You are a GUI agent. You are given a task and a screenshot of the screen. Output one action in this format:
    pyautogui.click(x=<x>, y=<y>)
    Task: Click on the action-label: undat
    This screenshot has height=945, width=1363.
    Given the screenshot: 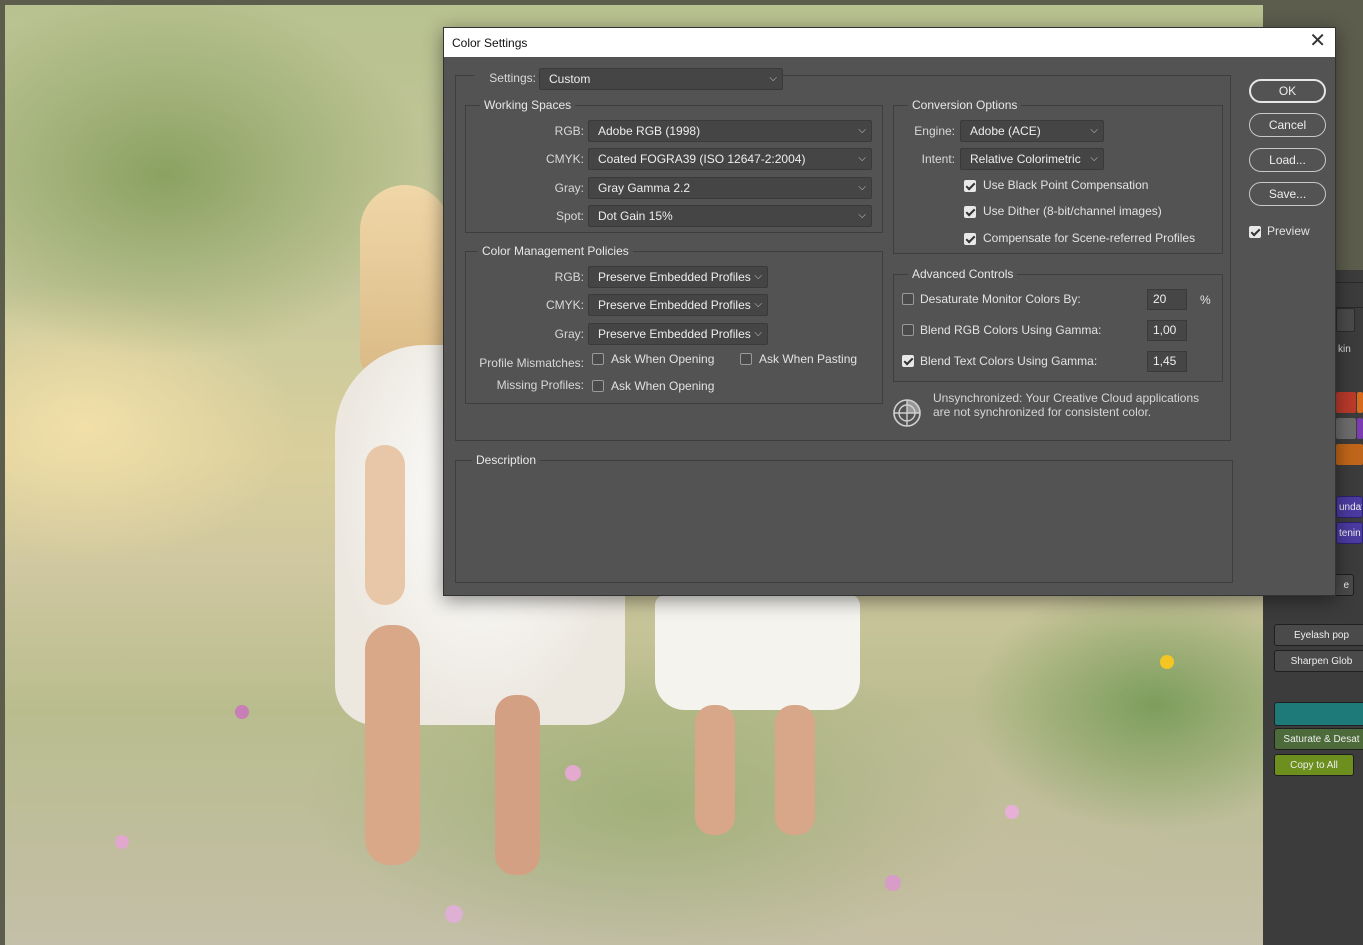 What is the action you would take?
    pyautogui.click(x=1351, y=507)
    